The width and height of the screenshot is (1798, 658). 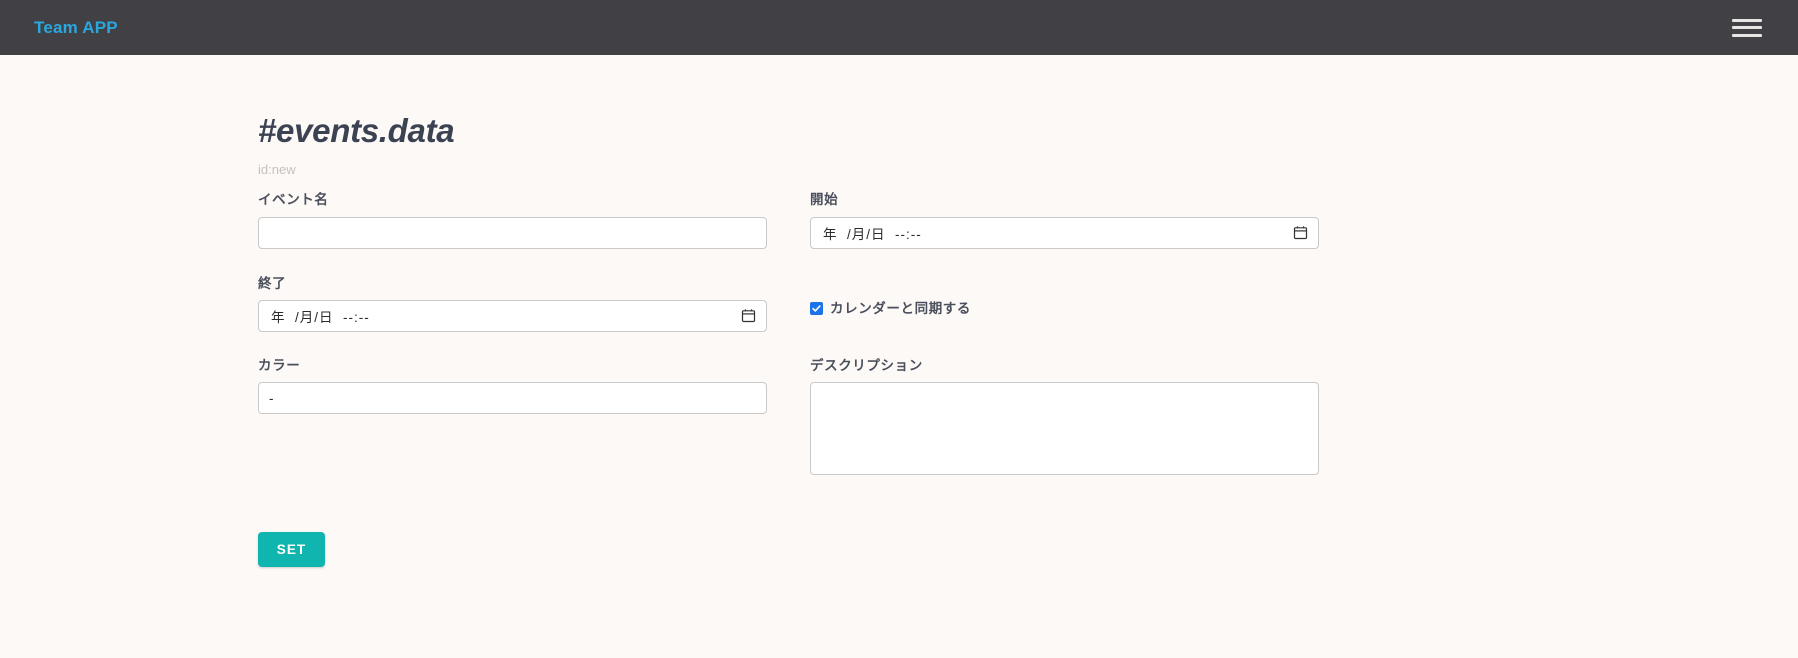 What do you see at coordinates (1064, 232) in the screenshot?
I see `start-datetime-input: 年 /月/日 --:--` at bounding box center [1064, 232].